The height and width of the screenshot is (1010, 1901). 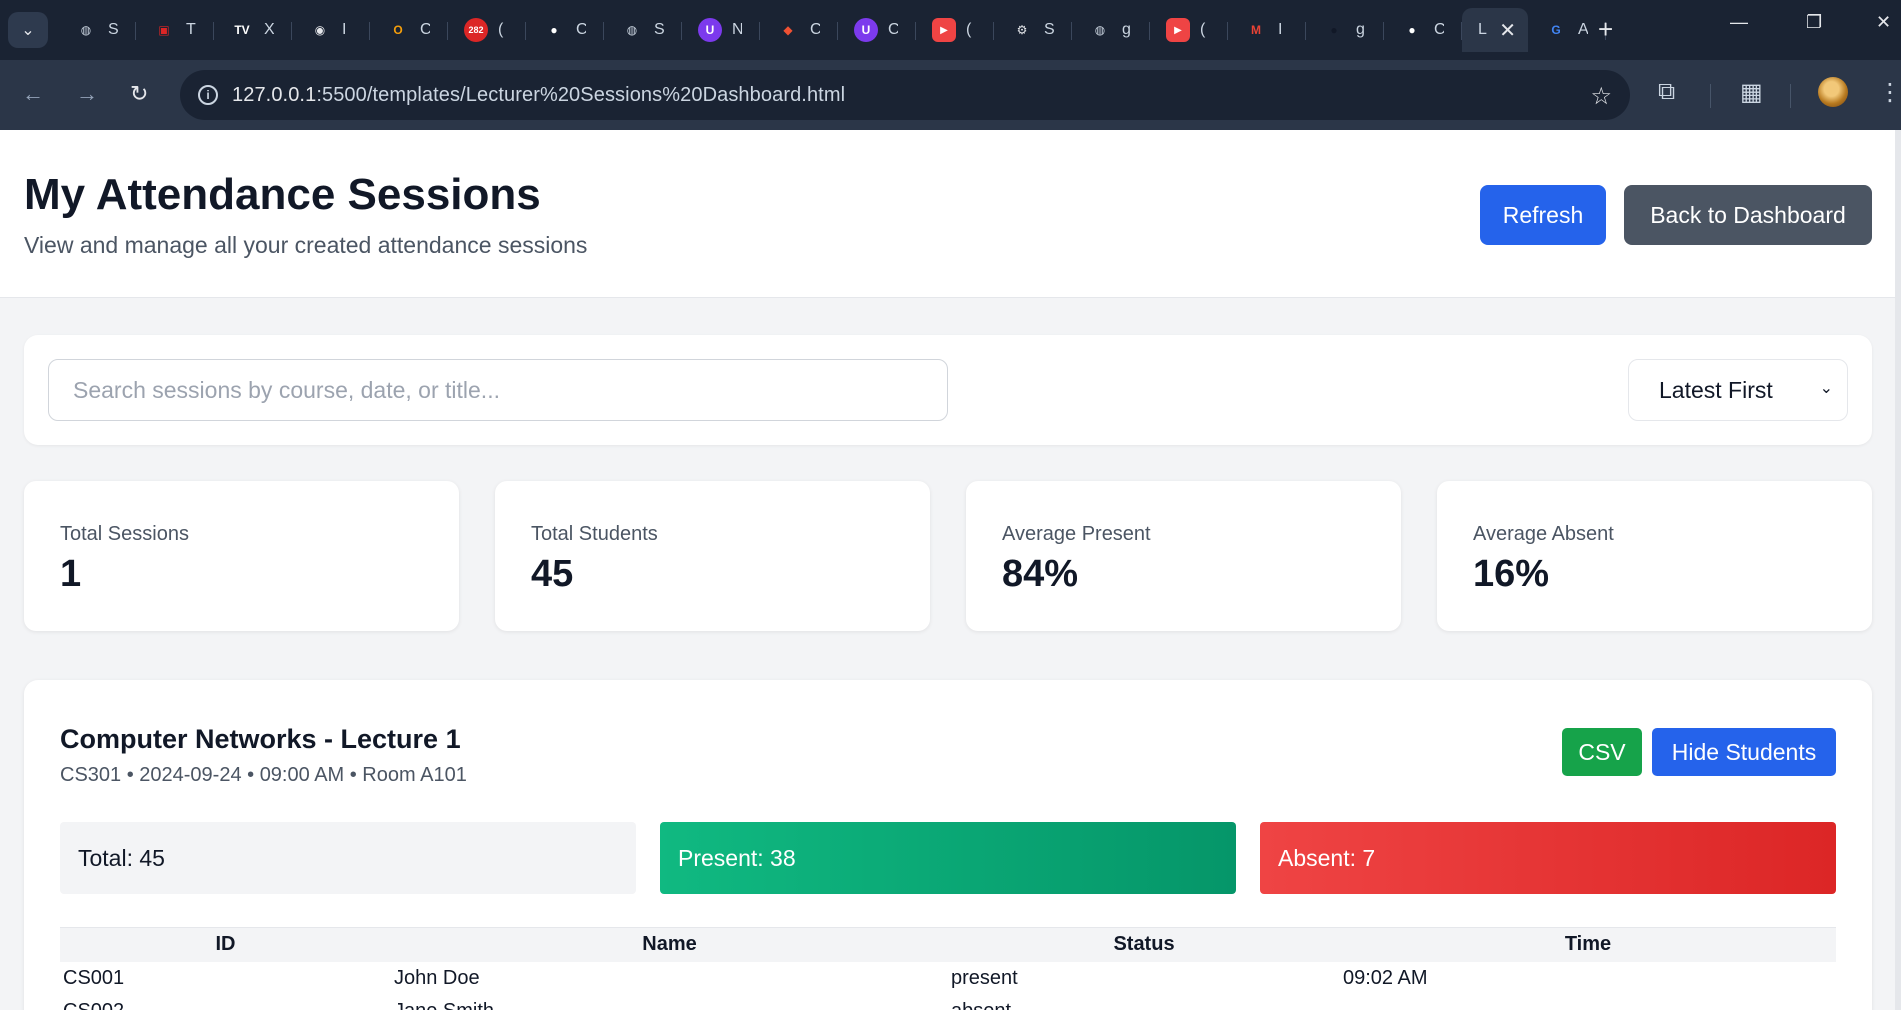 What do you see at coordinates (1144, 1002) in the screenshot?
I see `cell-status: absent` at bounding box center [1144, 1002].